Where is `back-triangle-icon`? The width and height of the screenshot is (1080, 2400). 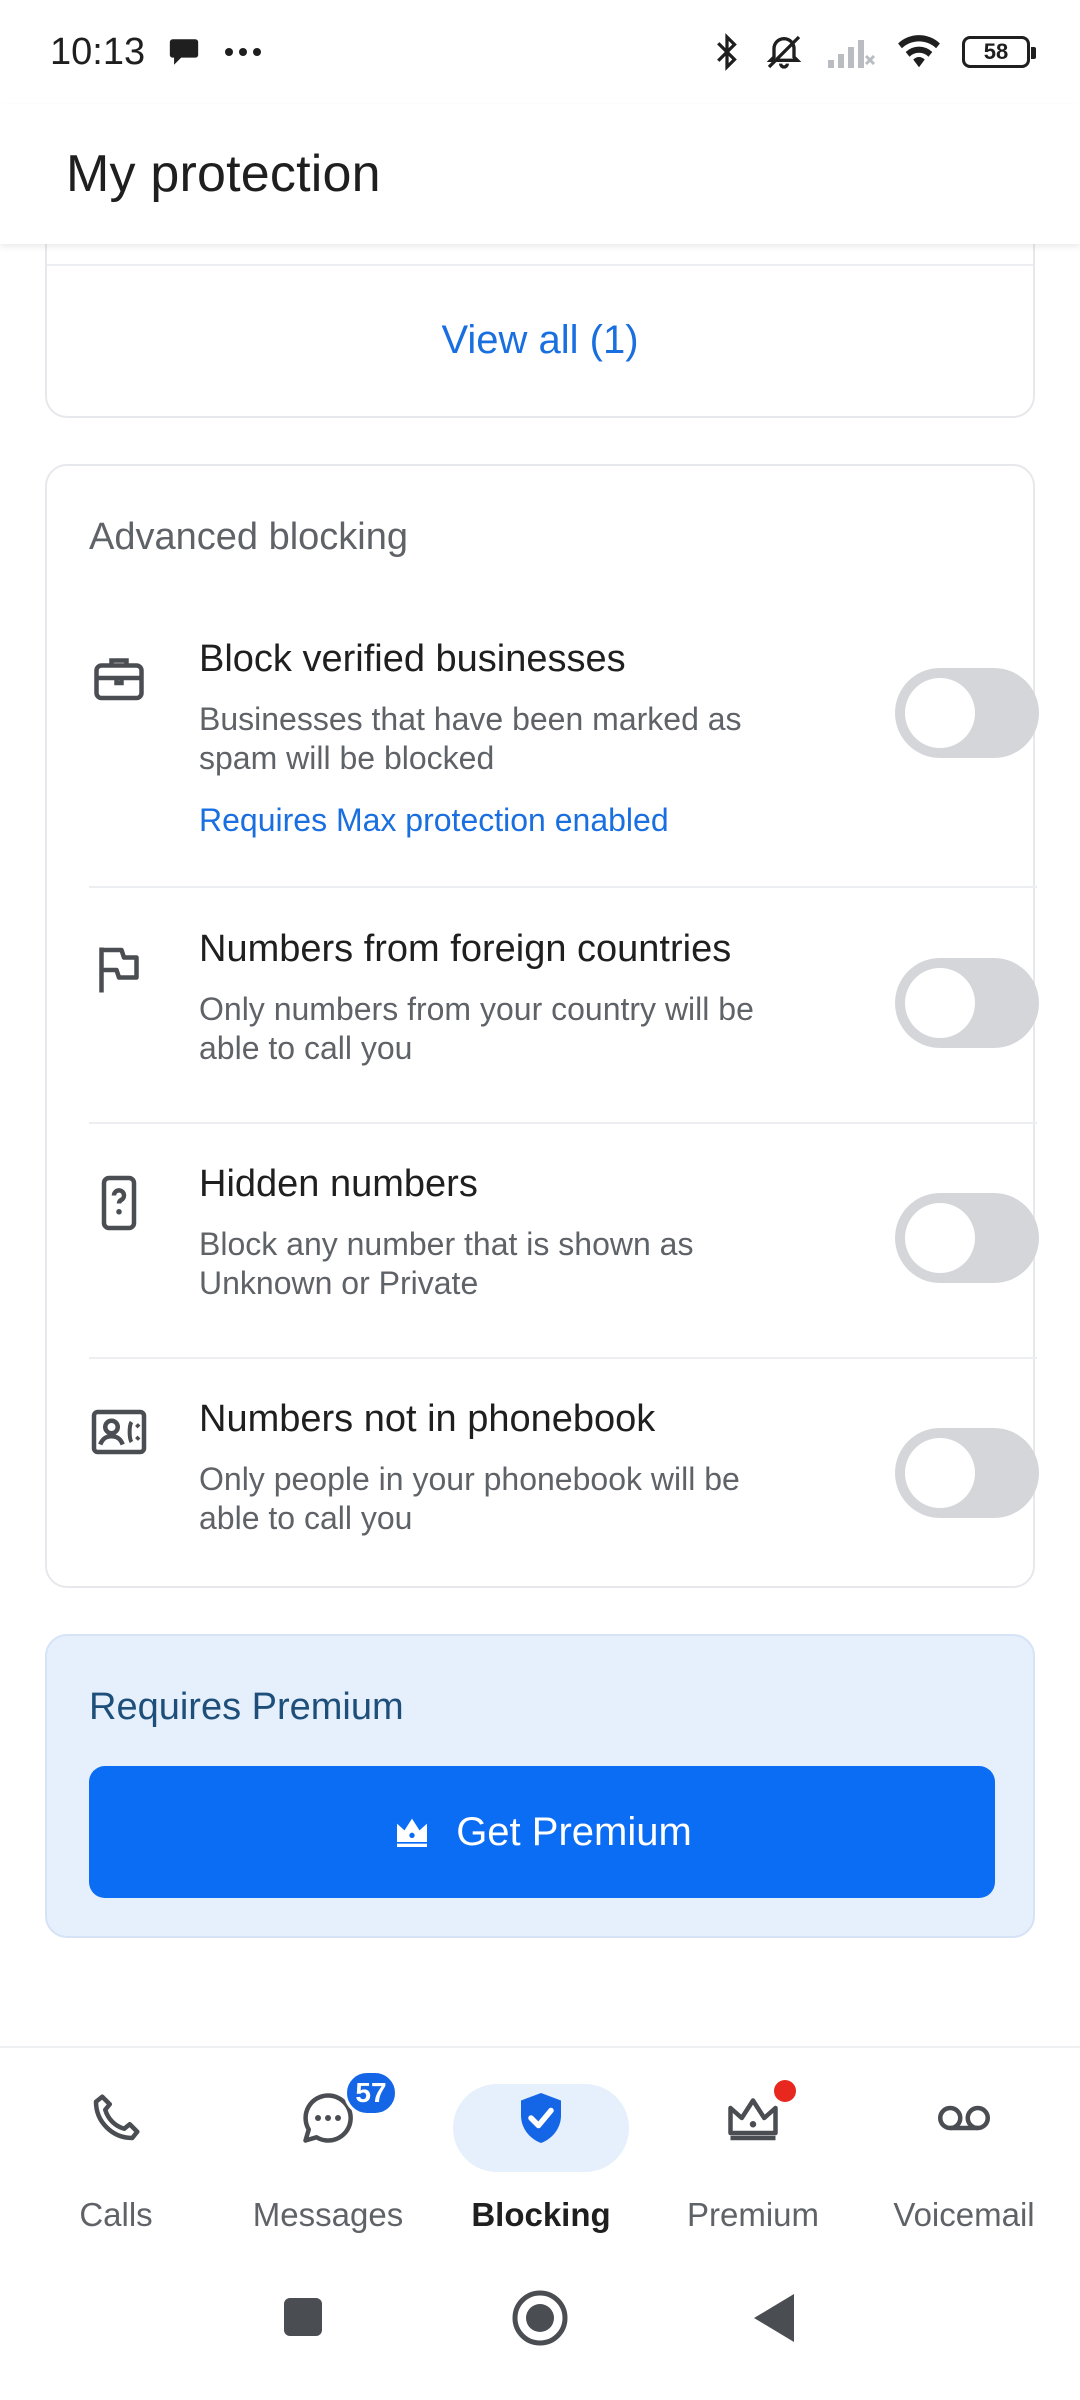 back-triangle-icon is located at coordinates (774, 2318).